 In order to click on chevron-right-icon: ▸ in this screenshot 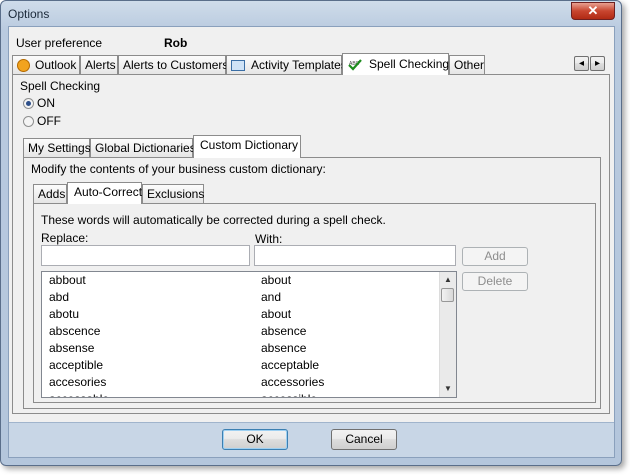, I will do `click(597, 63)`.